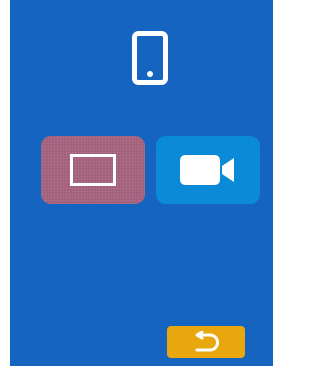  What do you see at coordinates (206, 342) in the screenshot?
I see `back-button` at bounding box center [206, 342].